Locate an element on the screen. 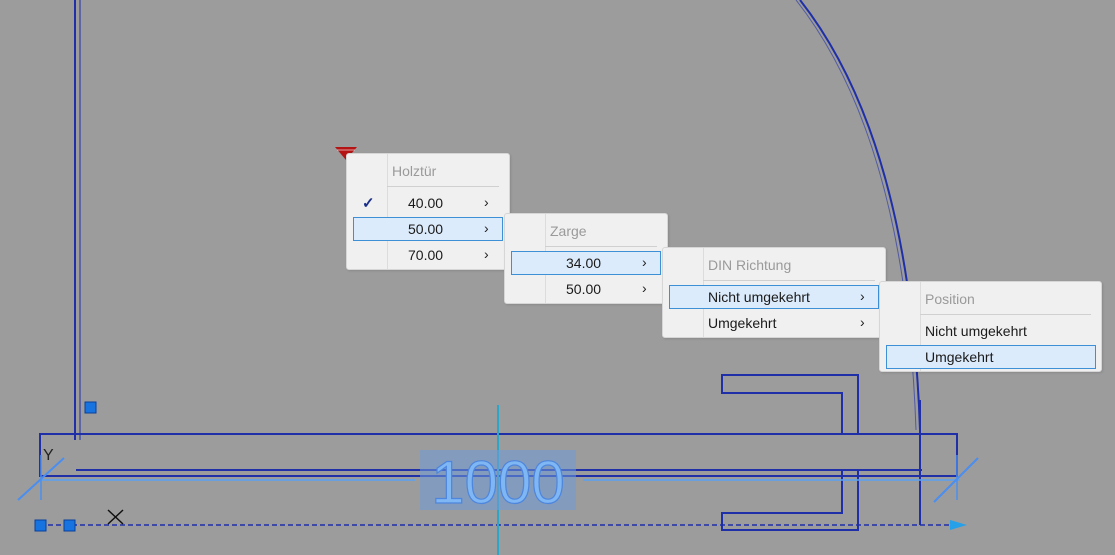  menu-item-nicht-umgekehrt: Nicht umgekehrt › is located at coordinates (774, 297).